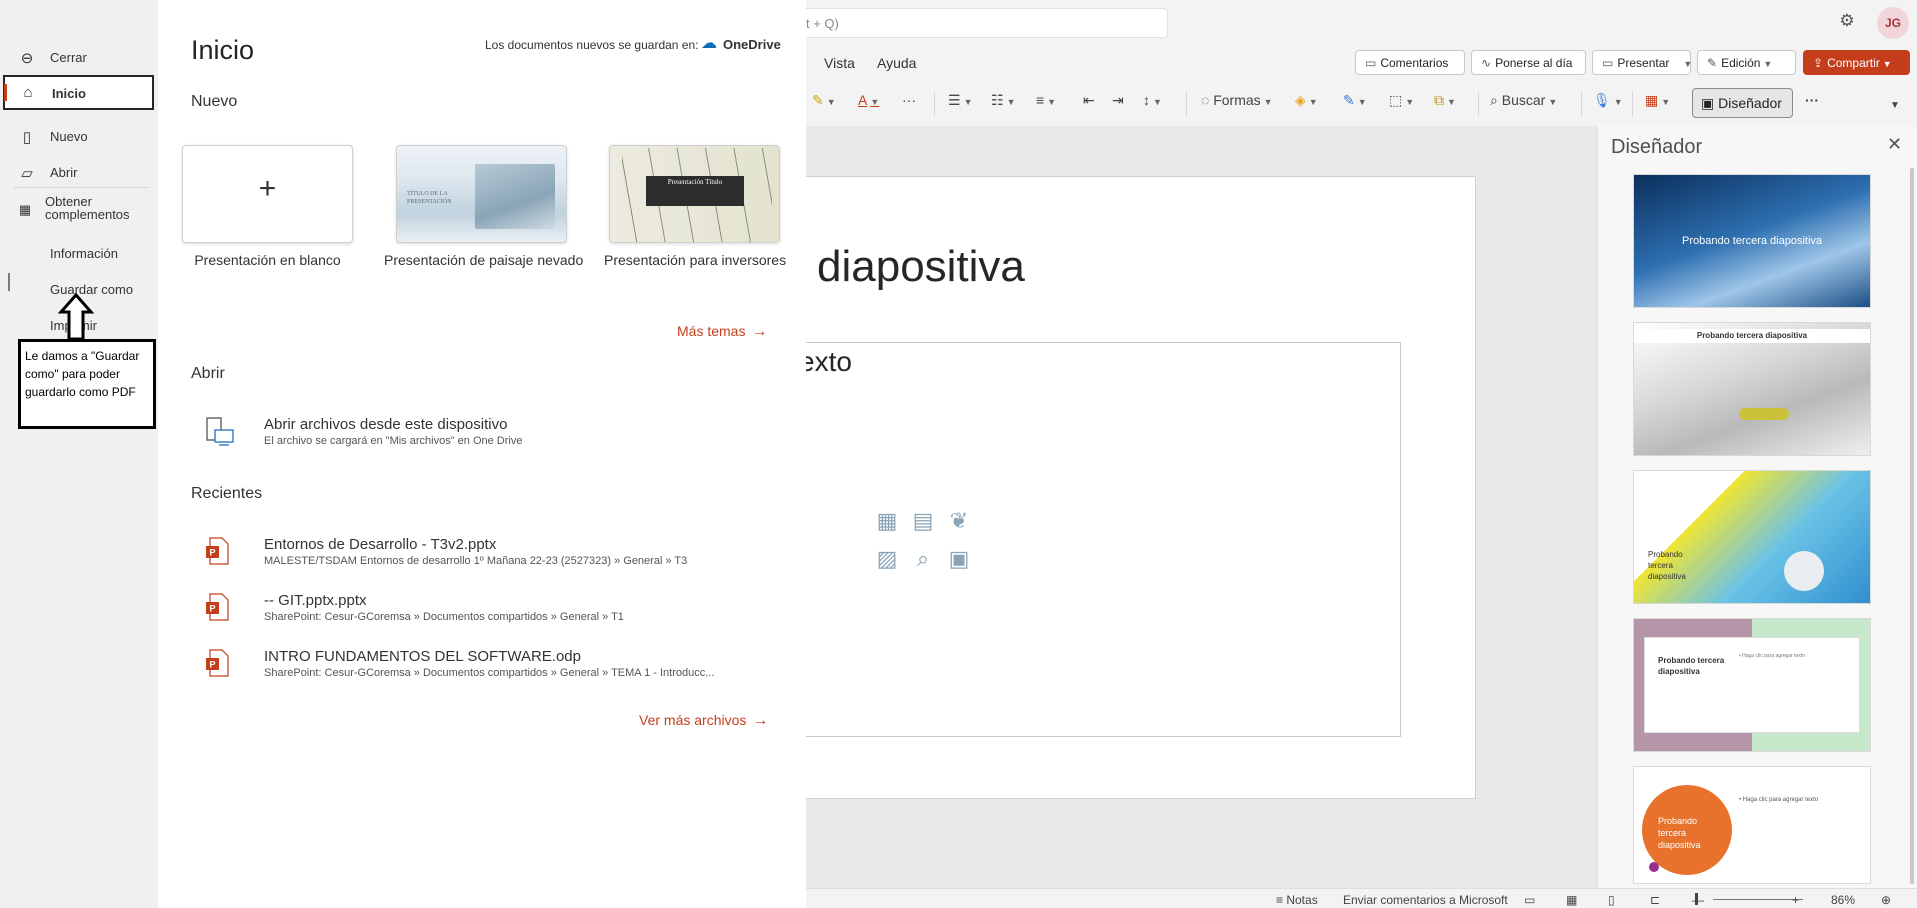 Image resolution: width=1917 pixels, height=908 pixels. Describe the element at coordinates (1089, 104) in the screenshot. I see `outdent-icon: ⇤` at that location.